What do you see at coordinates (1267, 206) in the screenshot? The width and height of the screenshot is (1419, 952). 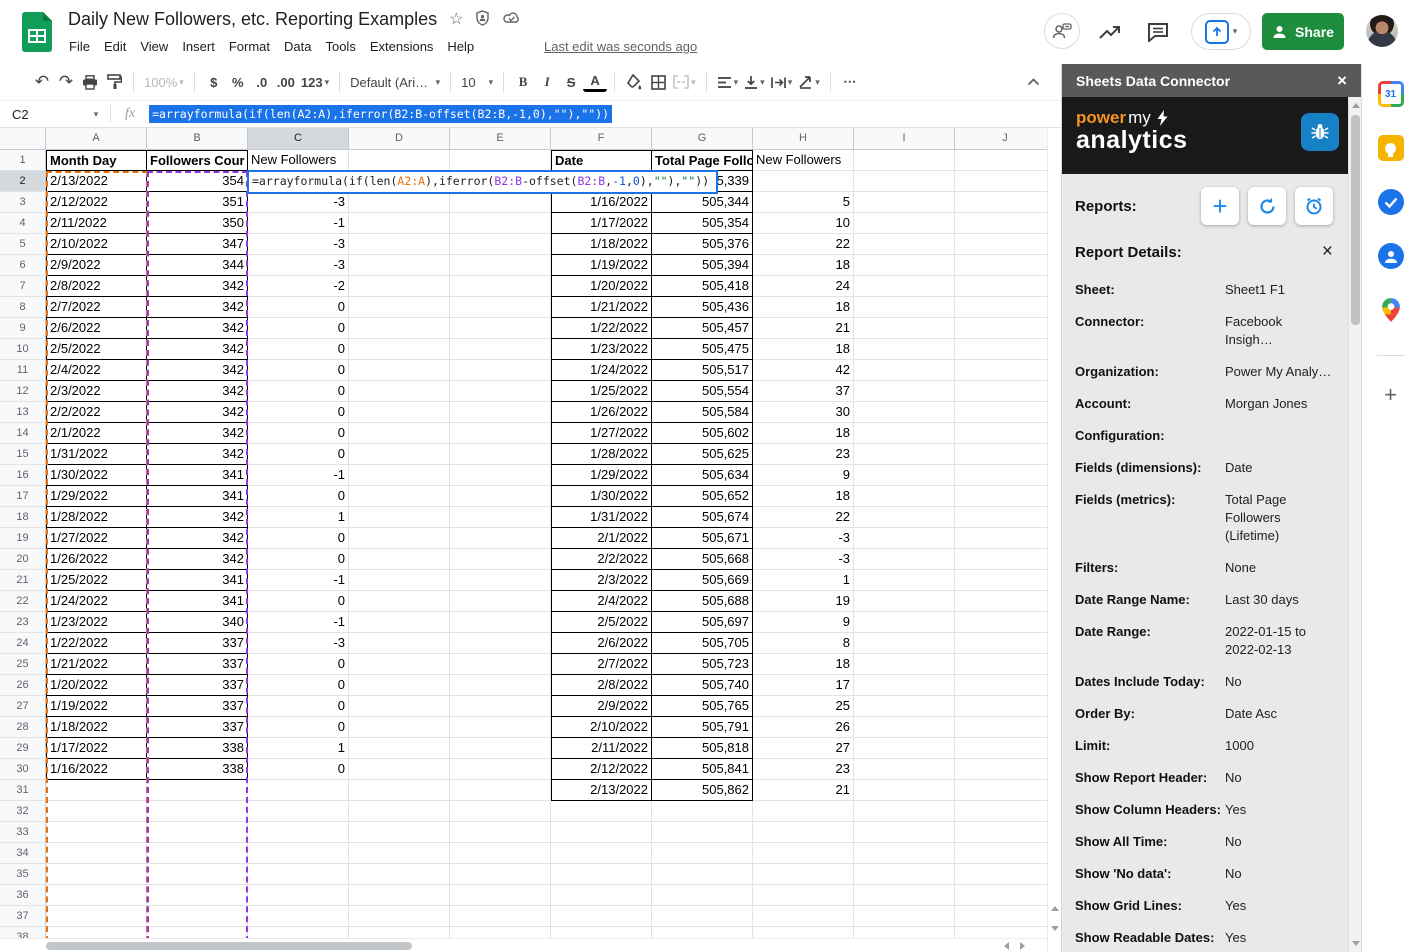 I see `refresh-reports-button` at bounding box center [1267, 206].